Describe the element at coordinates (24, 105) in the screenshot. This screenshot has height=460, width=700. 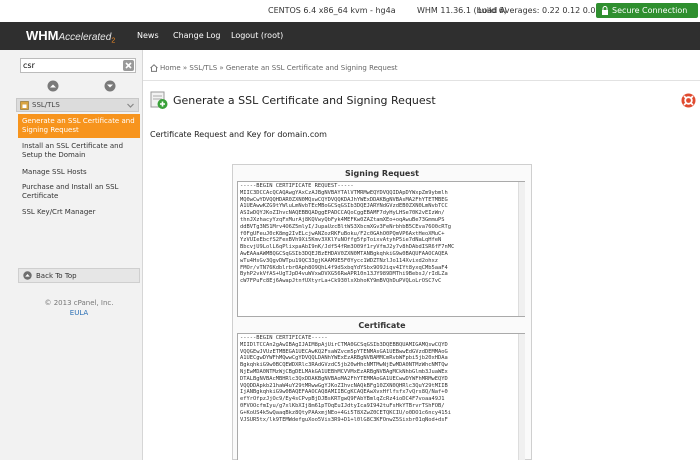
I see `ssl-section-icon` at that location.